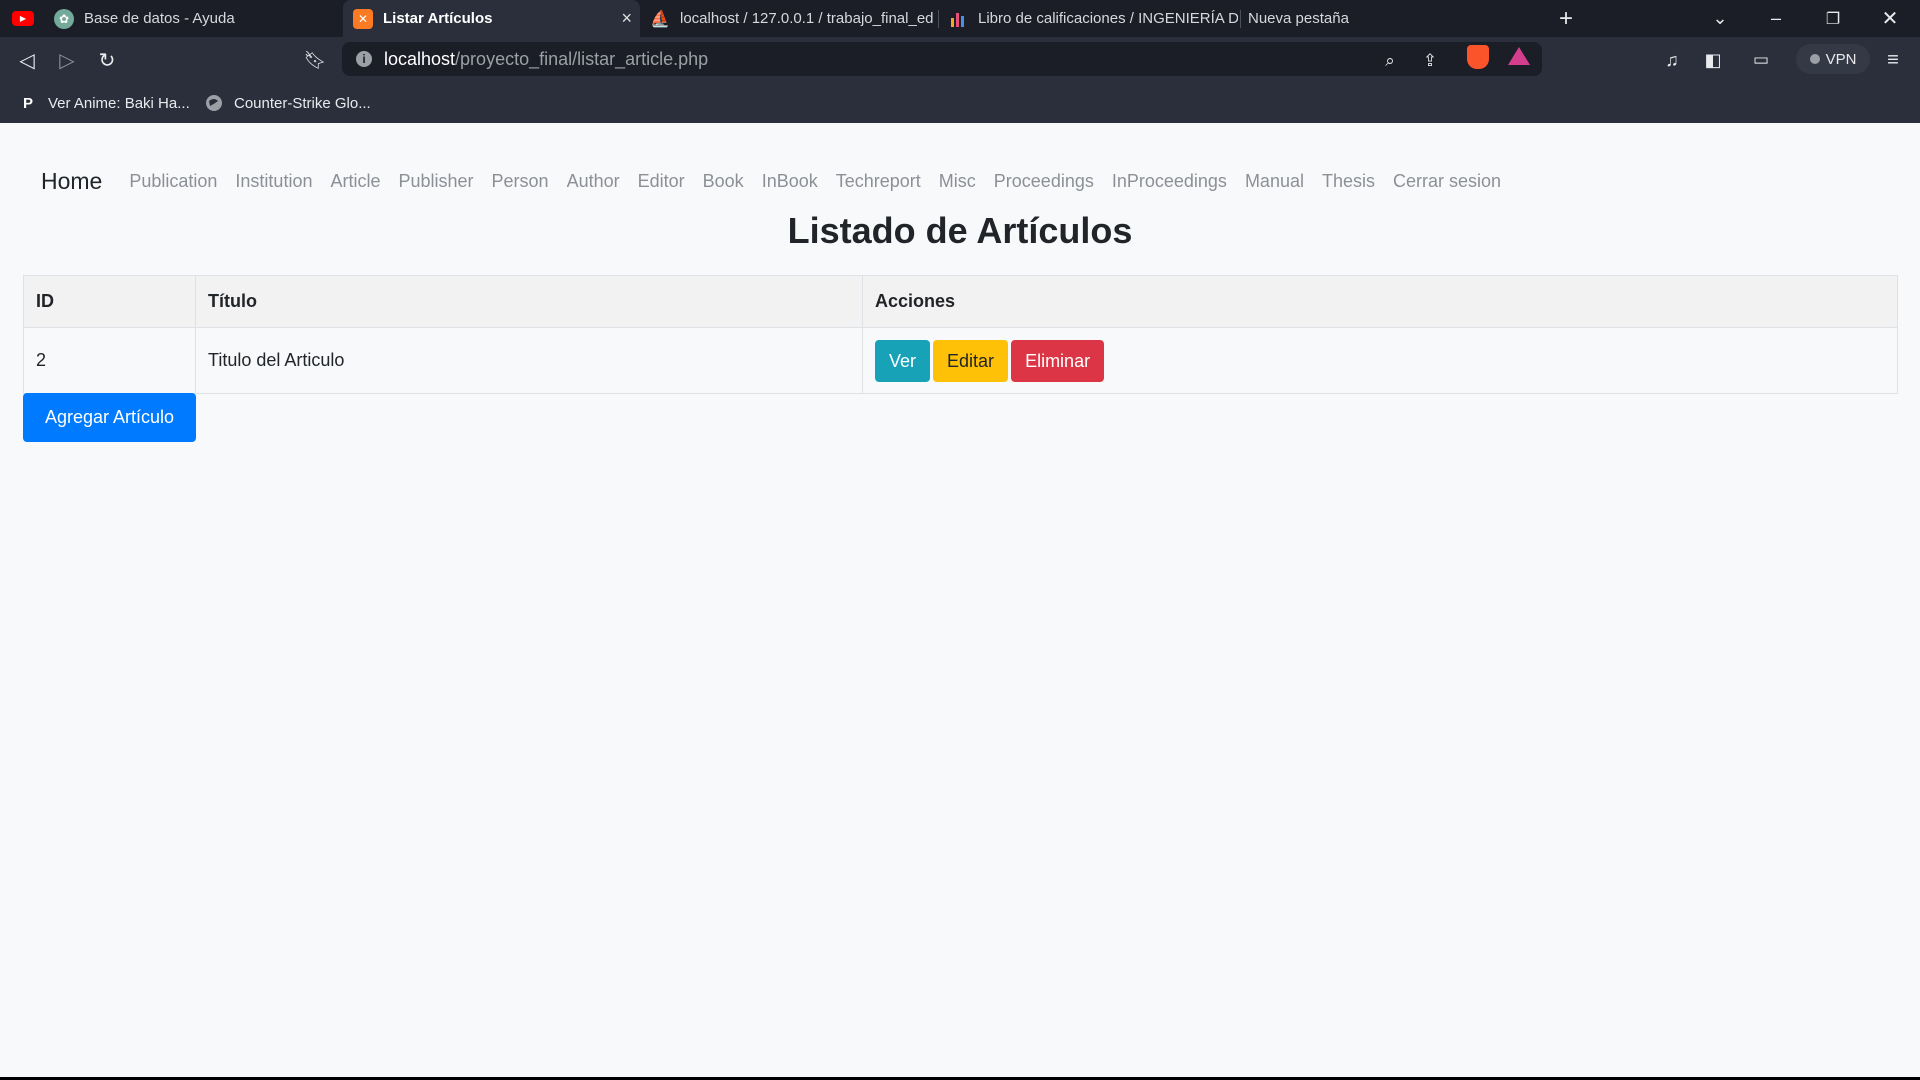 The width and height of the screenshot is (1920, 1080). Describe the element at coordinates (1390, 61) in the screenshot. I see `zoom-icon: ⌕` at that location.